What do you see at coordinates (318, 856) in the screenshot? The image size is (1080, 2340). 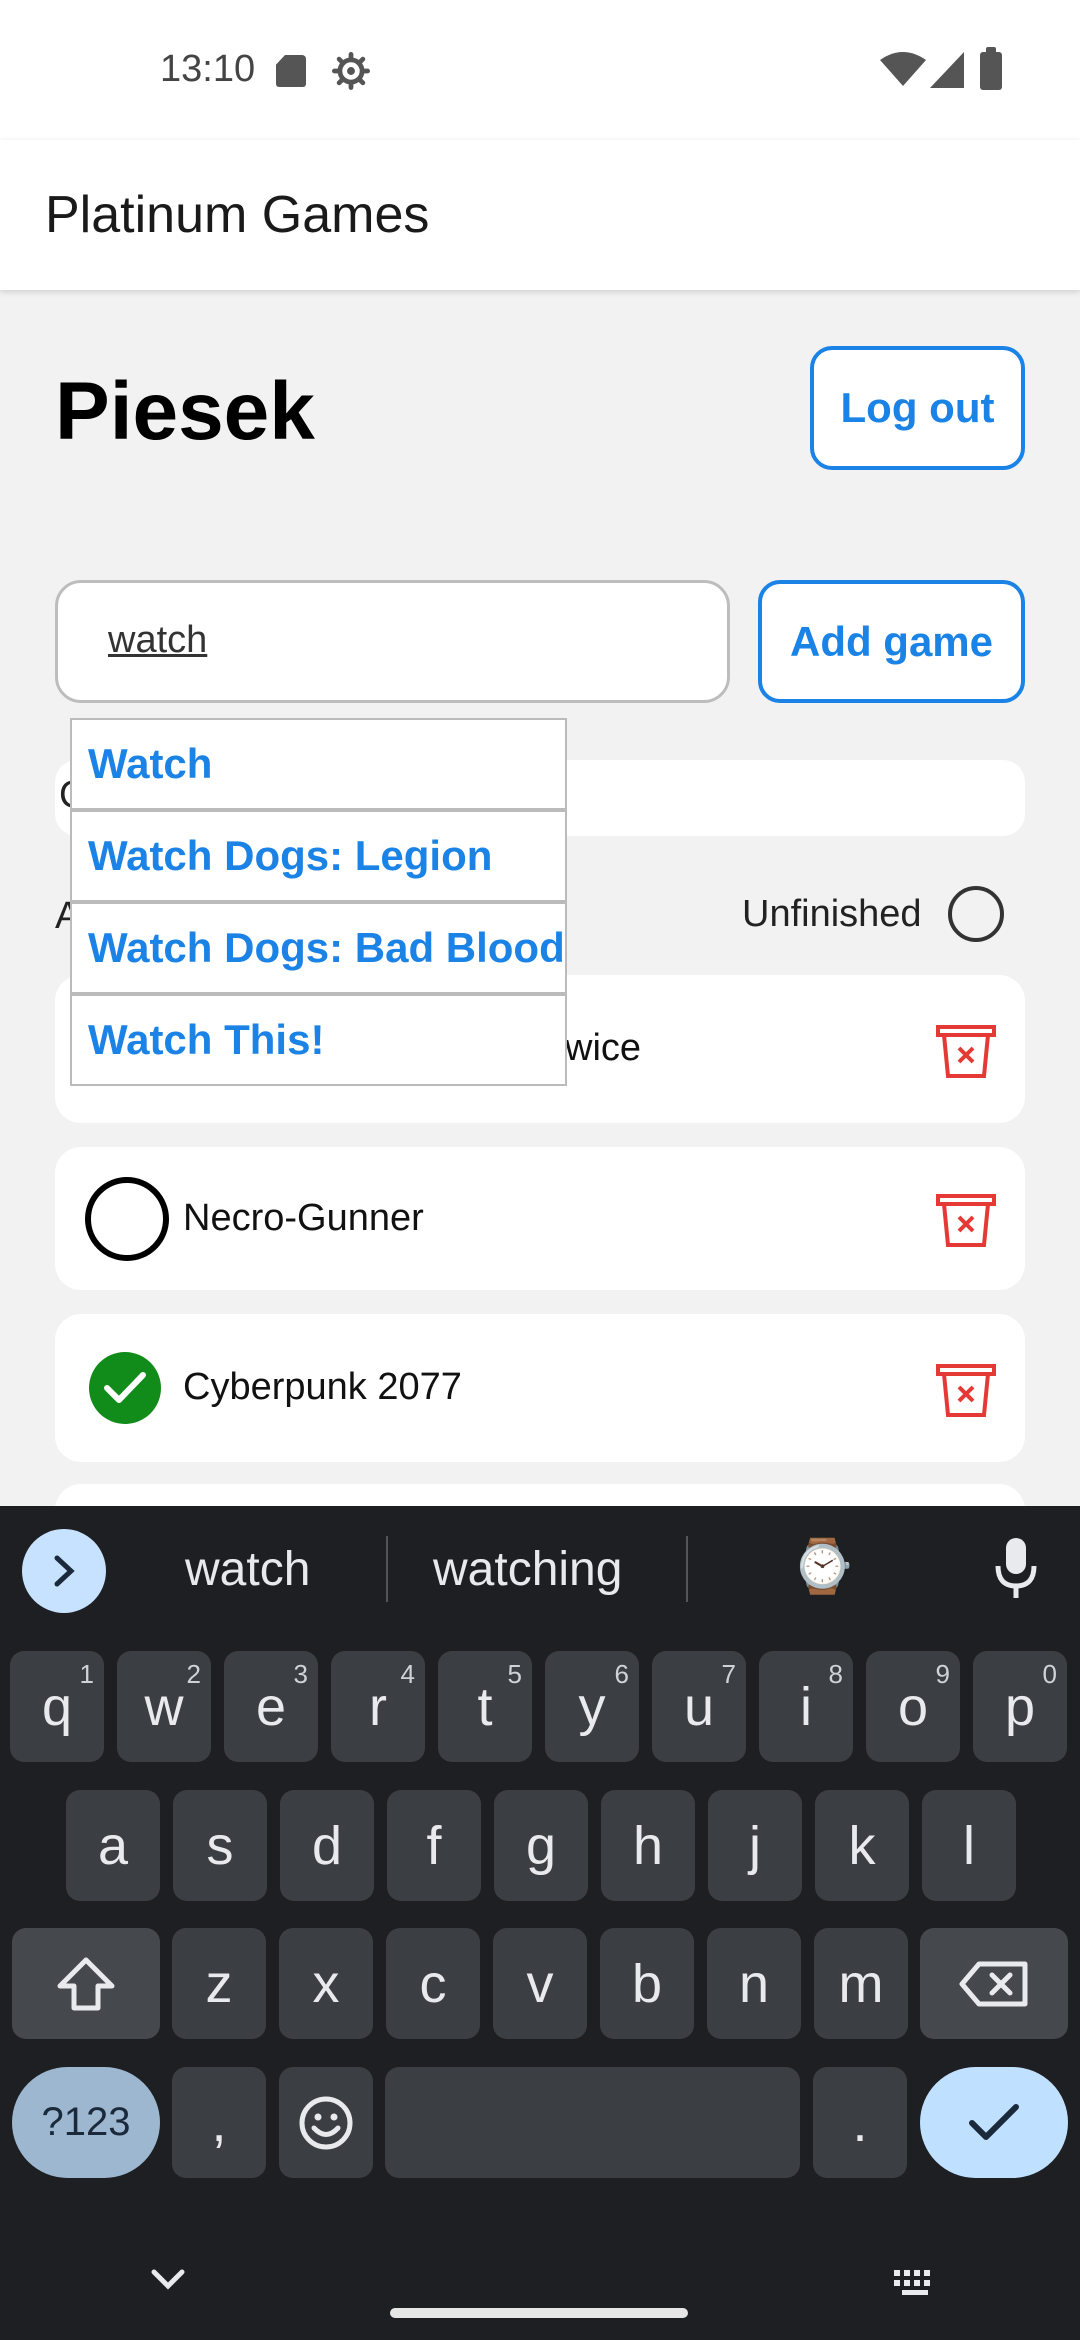 I see `autocomplete-option: Watch Dogs: Legion` at bounding box center [318, 856].